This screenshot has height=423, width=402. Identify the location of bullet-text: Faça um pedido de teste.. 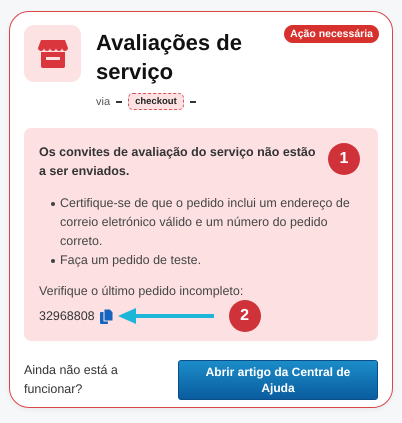
(131, 260).